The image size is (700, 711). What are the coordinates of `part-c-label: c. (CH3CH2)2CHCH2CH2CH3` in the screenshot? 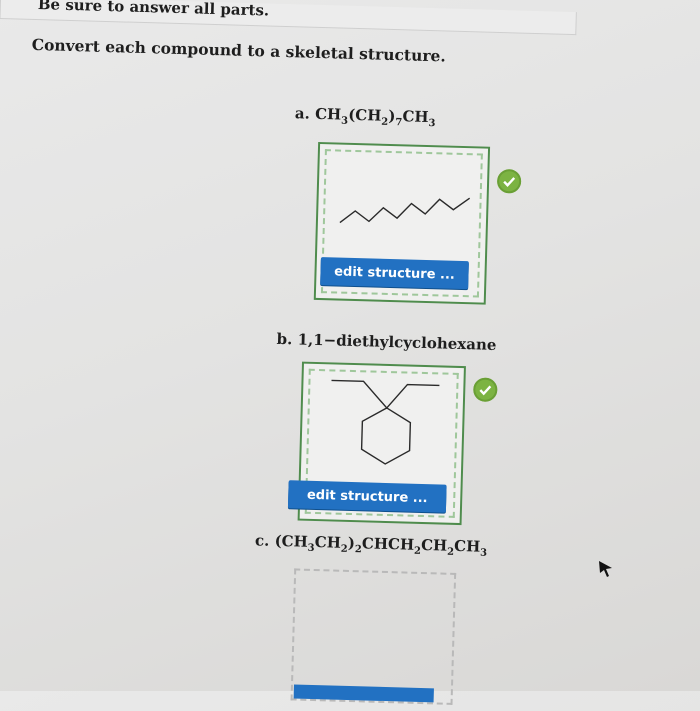 It's located at (371, 545).